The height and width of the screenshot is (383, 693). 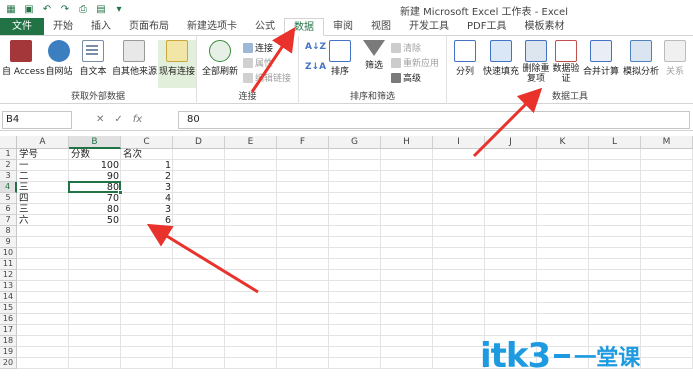 I want to click on column-header-d: D, so click(x=199, y=142).